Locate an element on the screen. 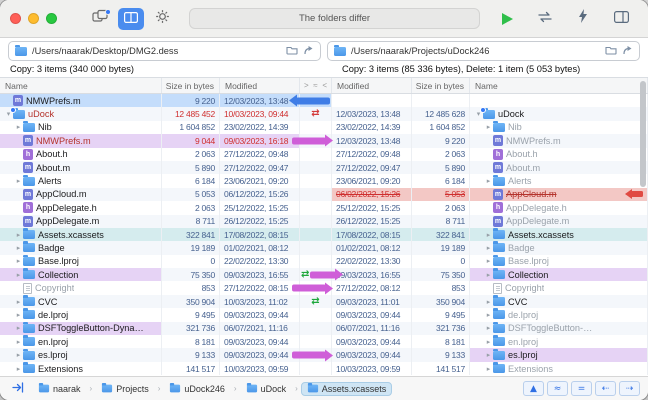 This screenshot has height=400, width=648. breadcrumb-label: Assets.xcassets is located at coordinates (354, 388).